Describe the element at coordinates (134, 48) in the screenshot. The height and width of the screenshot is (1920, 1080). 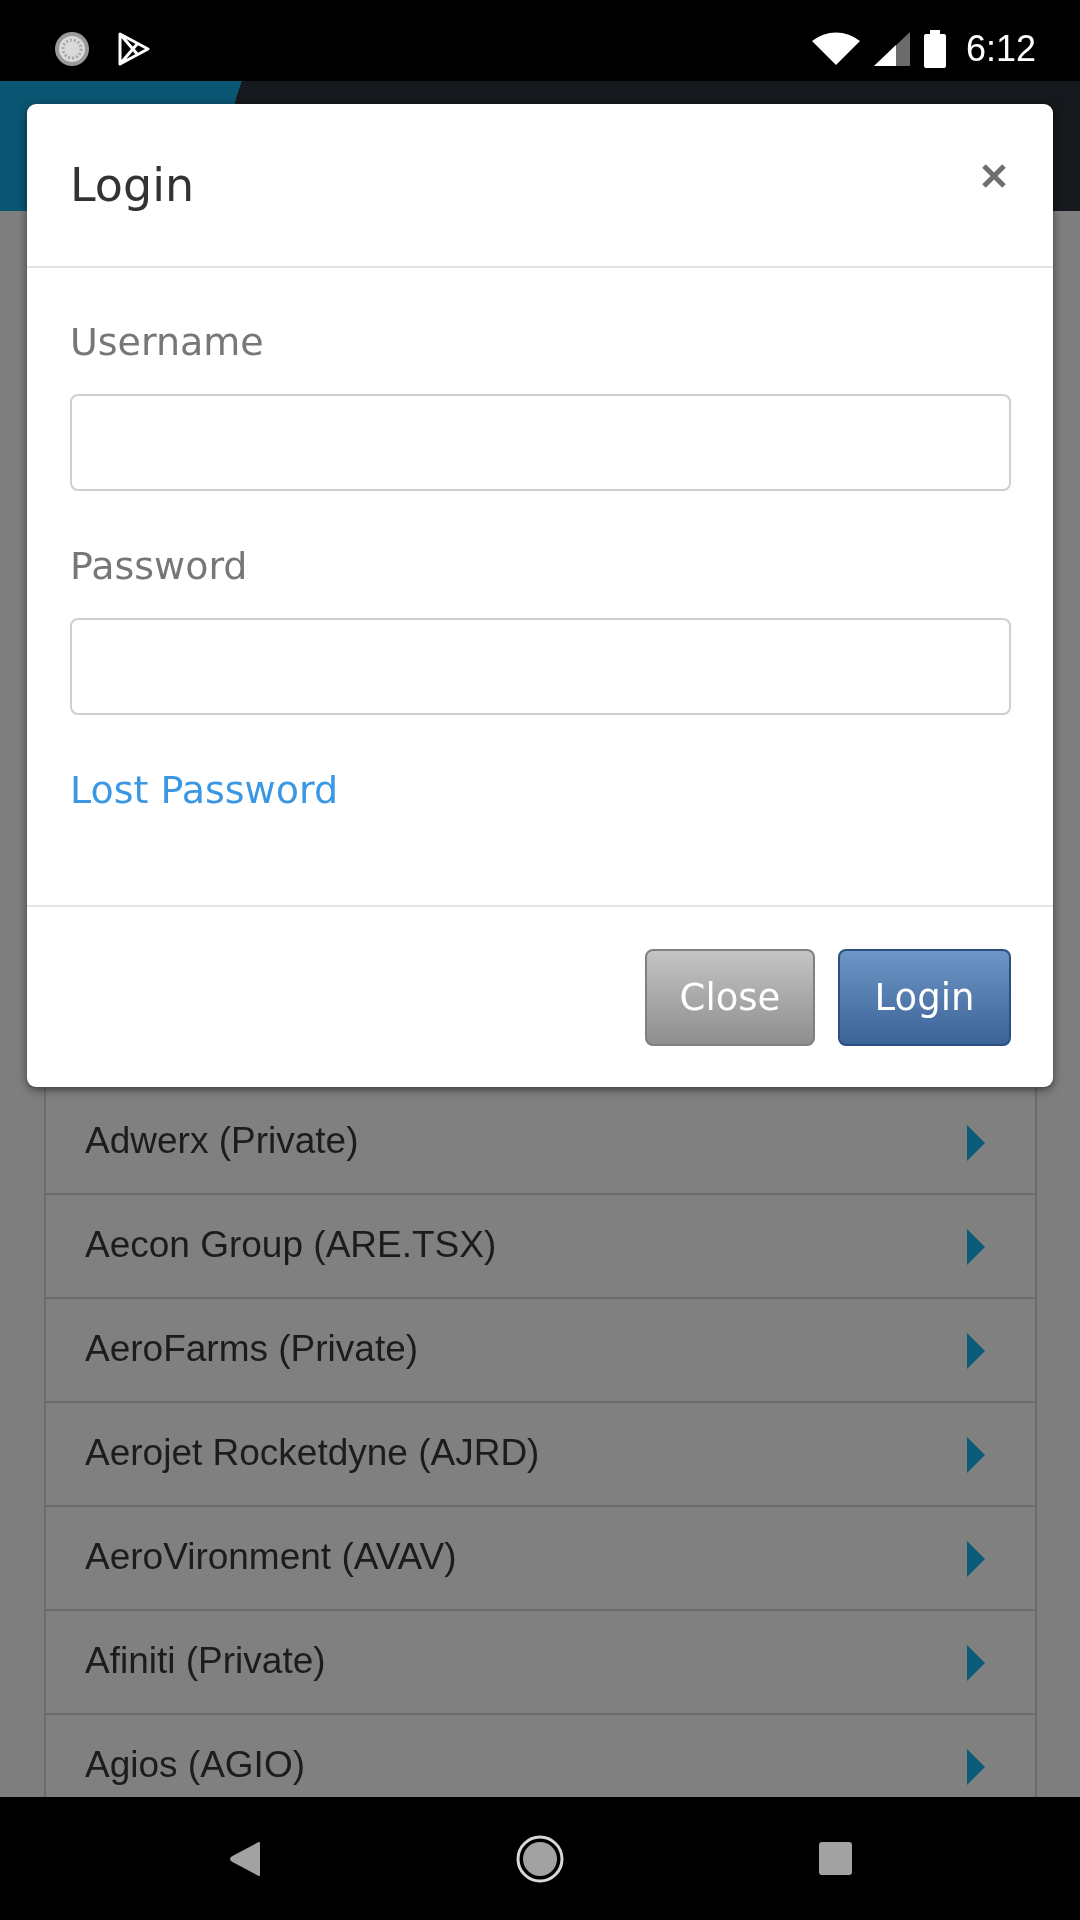
I see `play-icon` at that location.